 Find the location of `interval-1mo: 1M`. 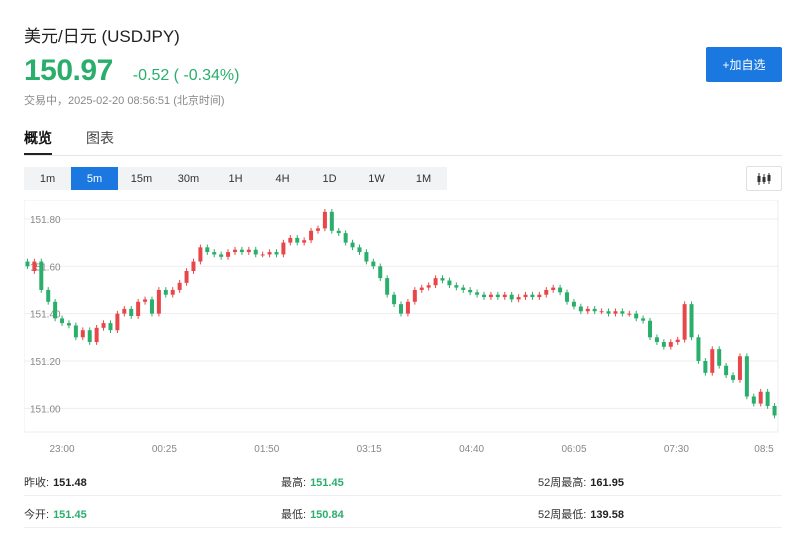

interval-1mo: 1M is located at coordinates (423, 178).